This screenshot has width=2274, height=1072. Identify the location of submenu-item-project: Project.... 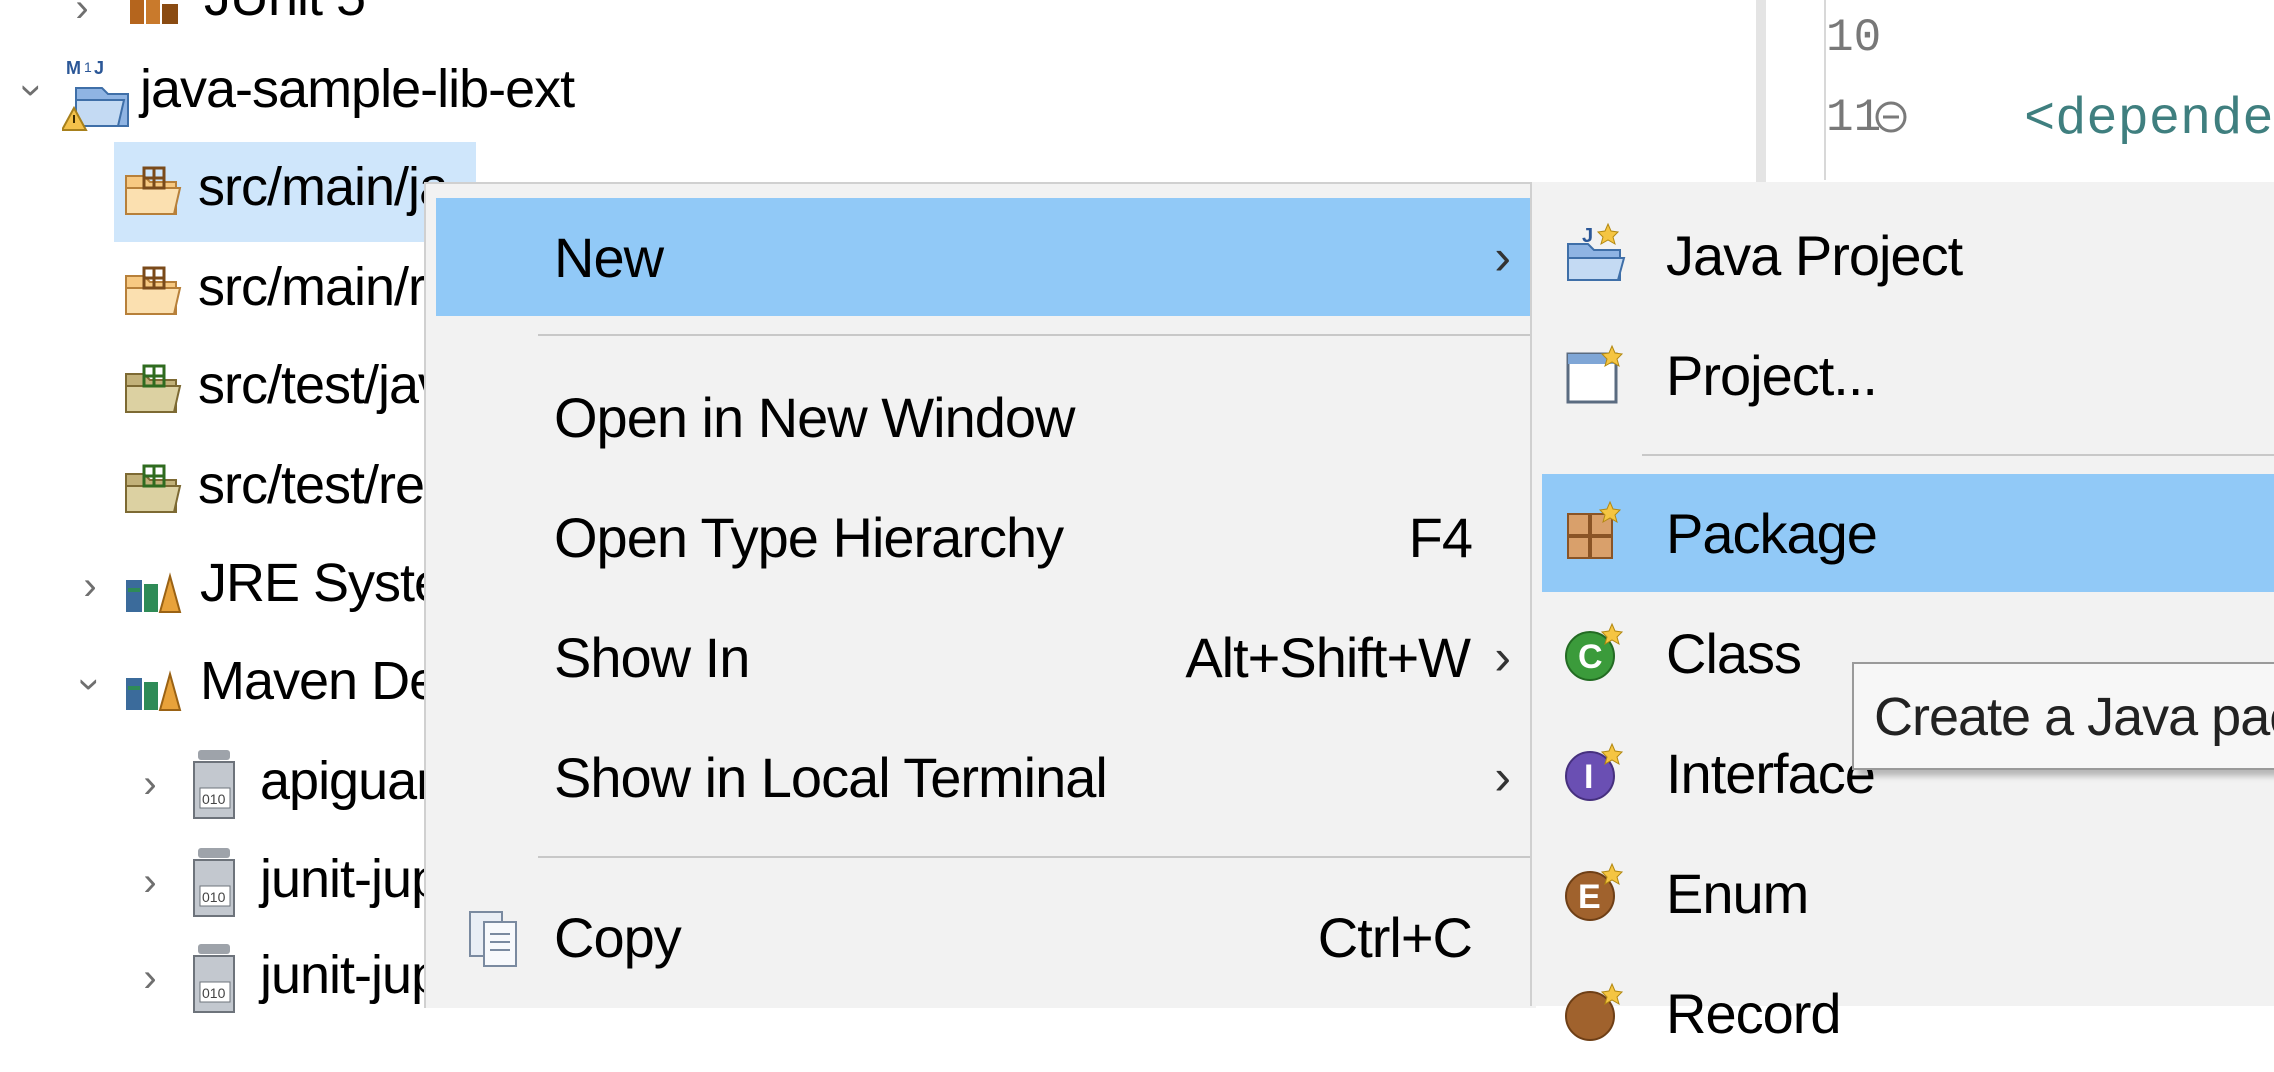
(1908, 375).